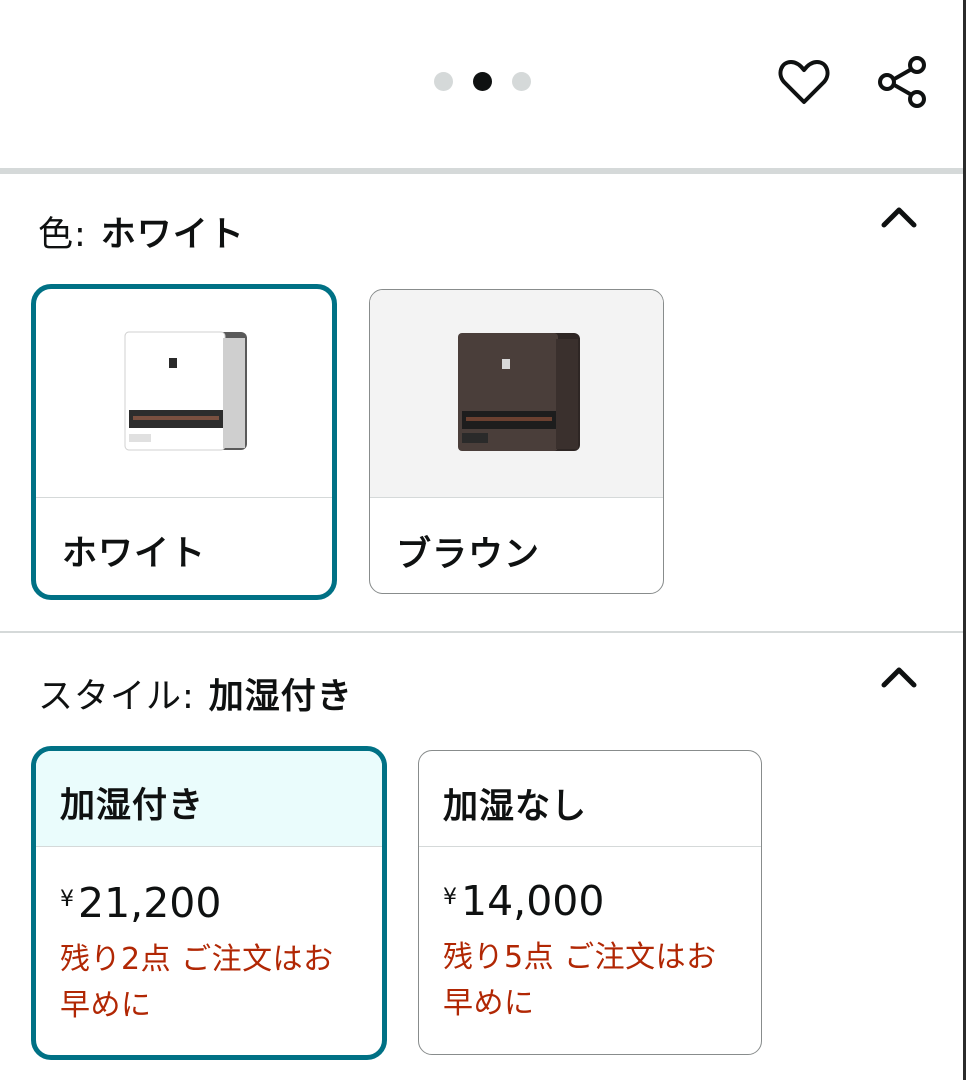  Describe the element at coordinates (580, 957) in the screenshot. I see `stock-warning-line: 残り5点 ご注文はお` at that location.